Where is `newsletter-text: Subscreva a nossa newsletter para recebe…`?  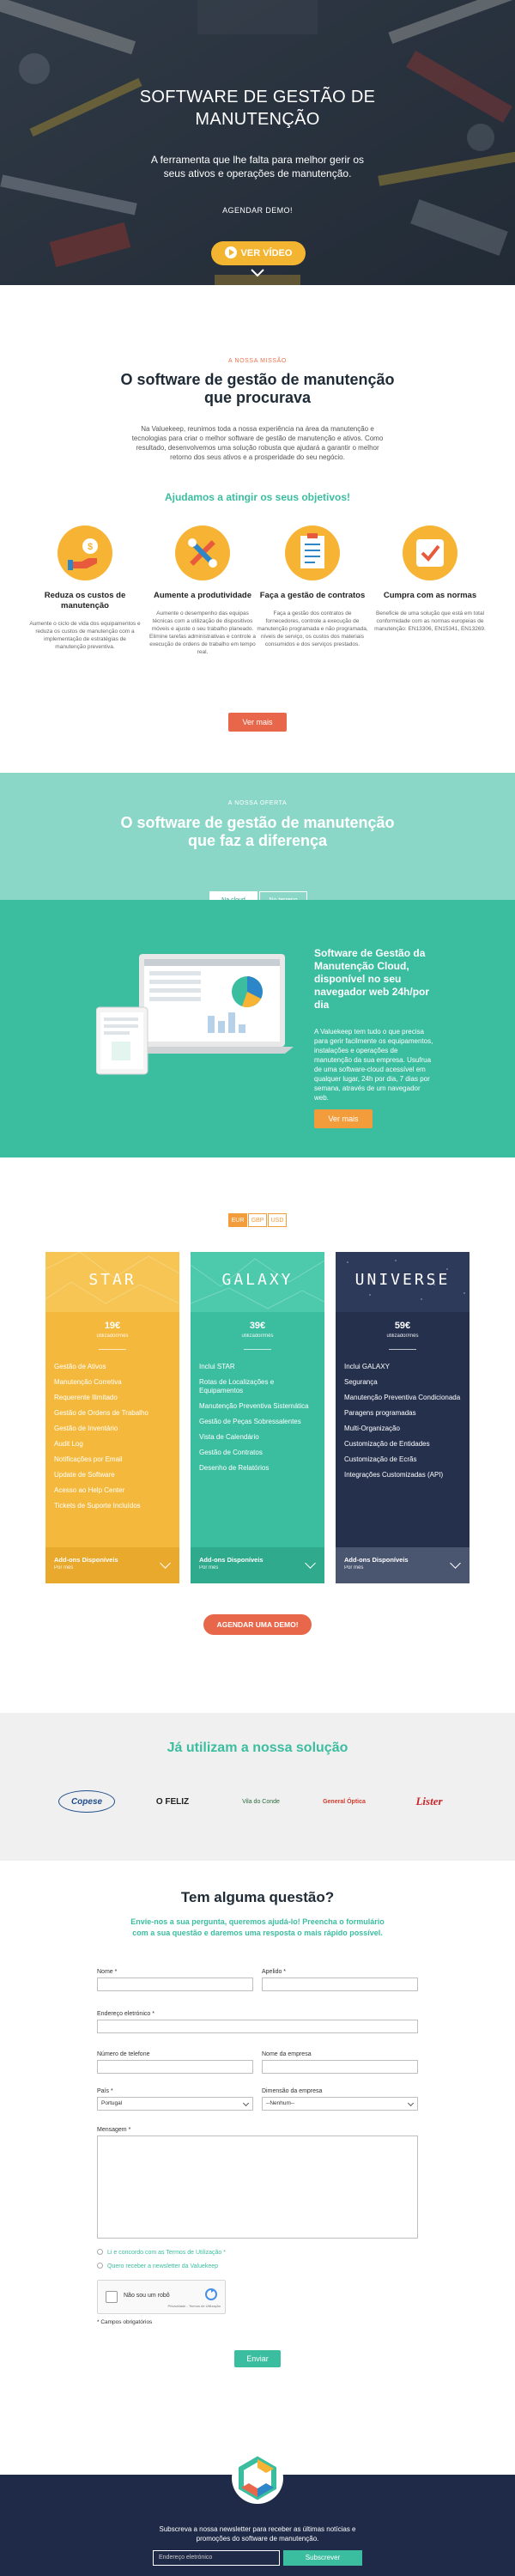
newsletter-text: Subscreva a nossa newsletter para recebe… is located at coordinates (257, 2534).